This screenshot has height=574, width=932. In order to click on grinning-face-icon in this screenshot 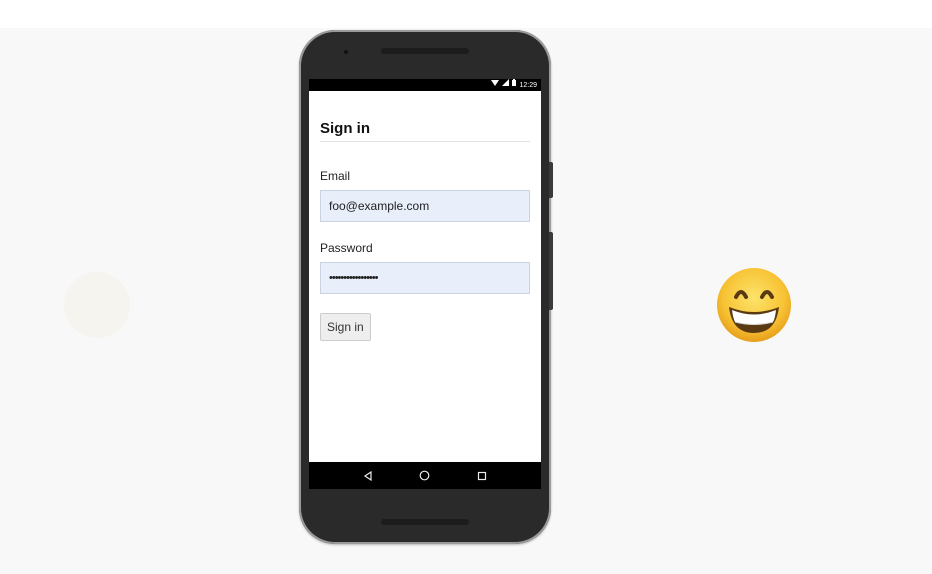, I will do `click(754, 305)`.